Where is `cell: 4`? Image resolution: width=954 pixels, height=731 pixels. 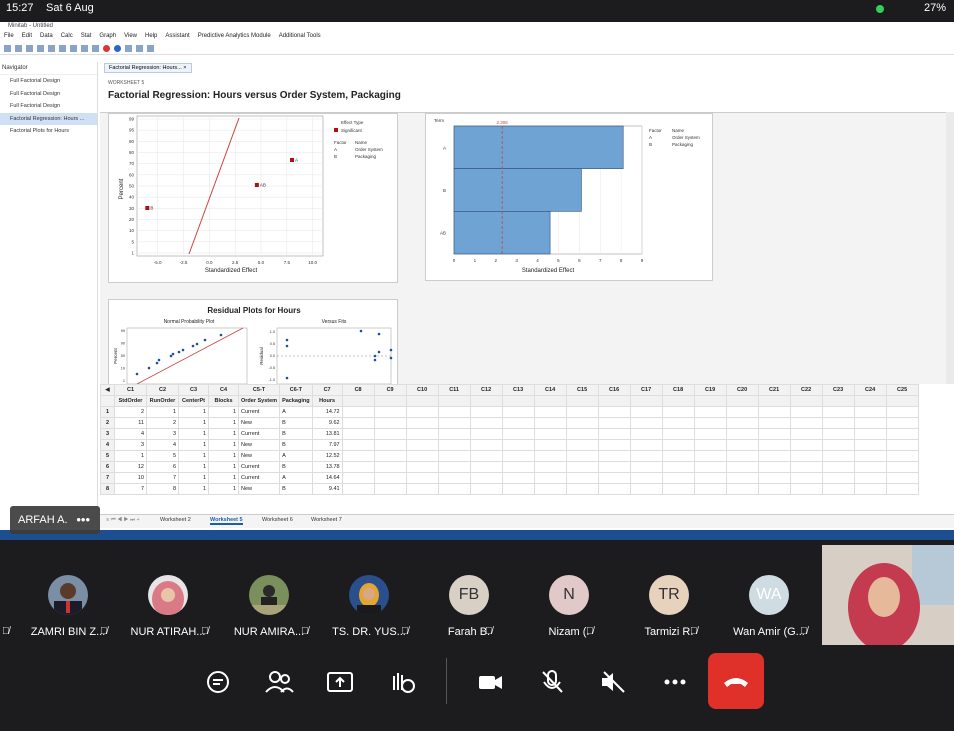
cell: 4 is located at coordinates (162, 445).